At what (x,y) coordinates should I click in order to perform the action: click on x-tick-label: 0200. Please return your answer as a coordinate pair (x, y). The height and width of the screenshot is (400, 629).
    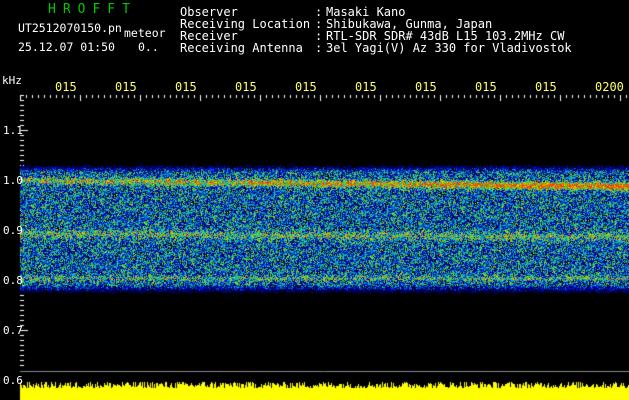
    Looking at the image, I should click on (609, 87).